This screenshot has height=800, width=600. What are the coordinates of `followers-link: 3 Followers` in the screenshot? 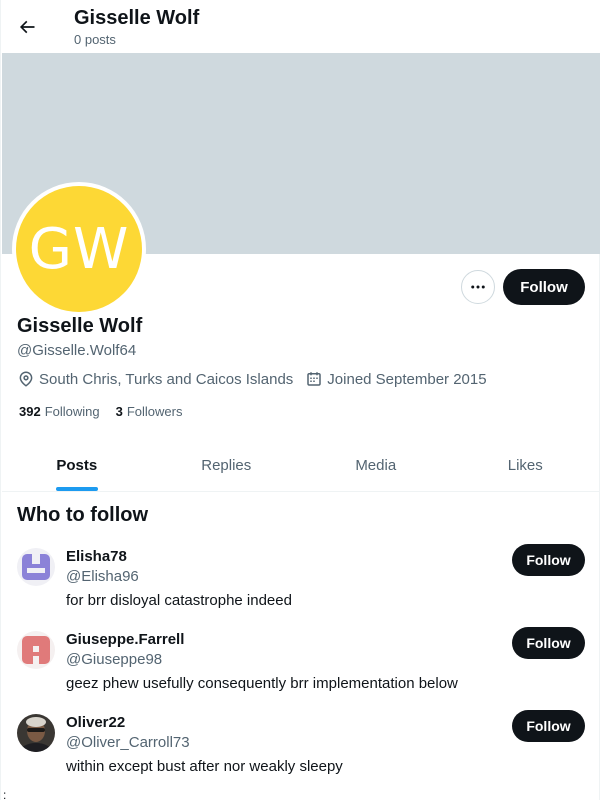 It's located at (149, 411).